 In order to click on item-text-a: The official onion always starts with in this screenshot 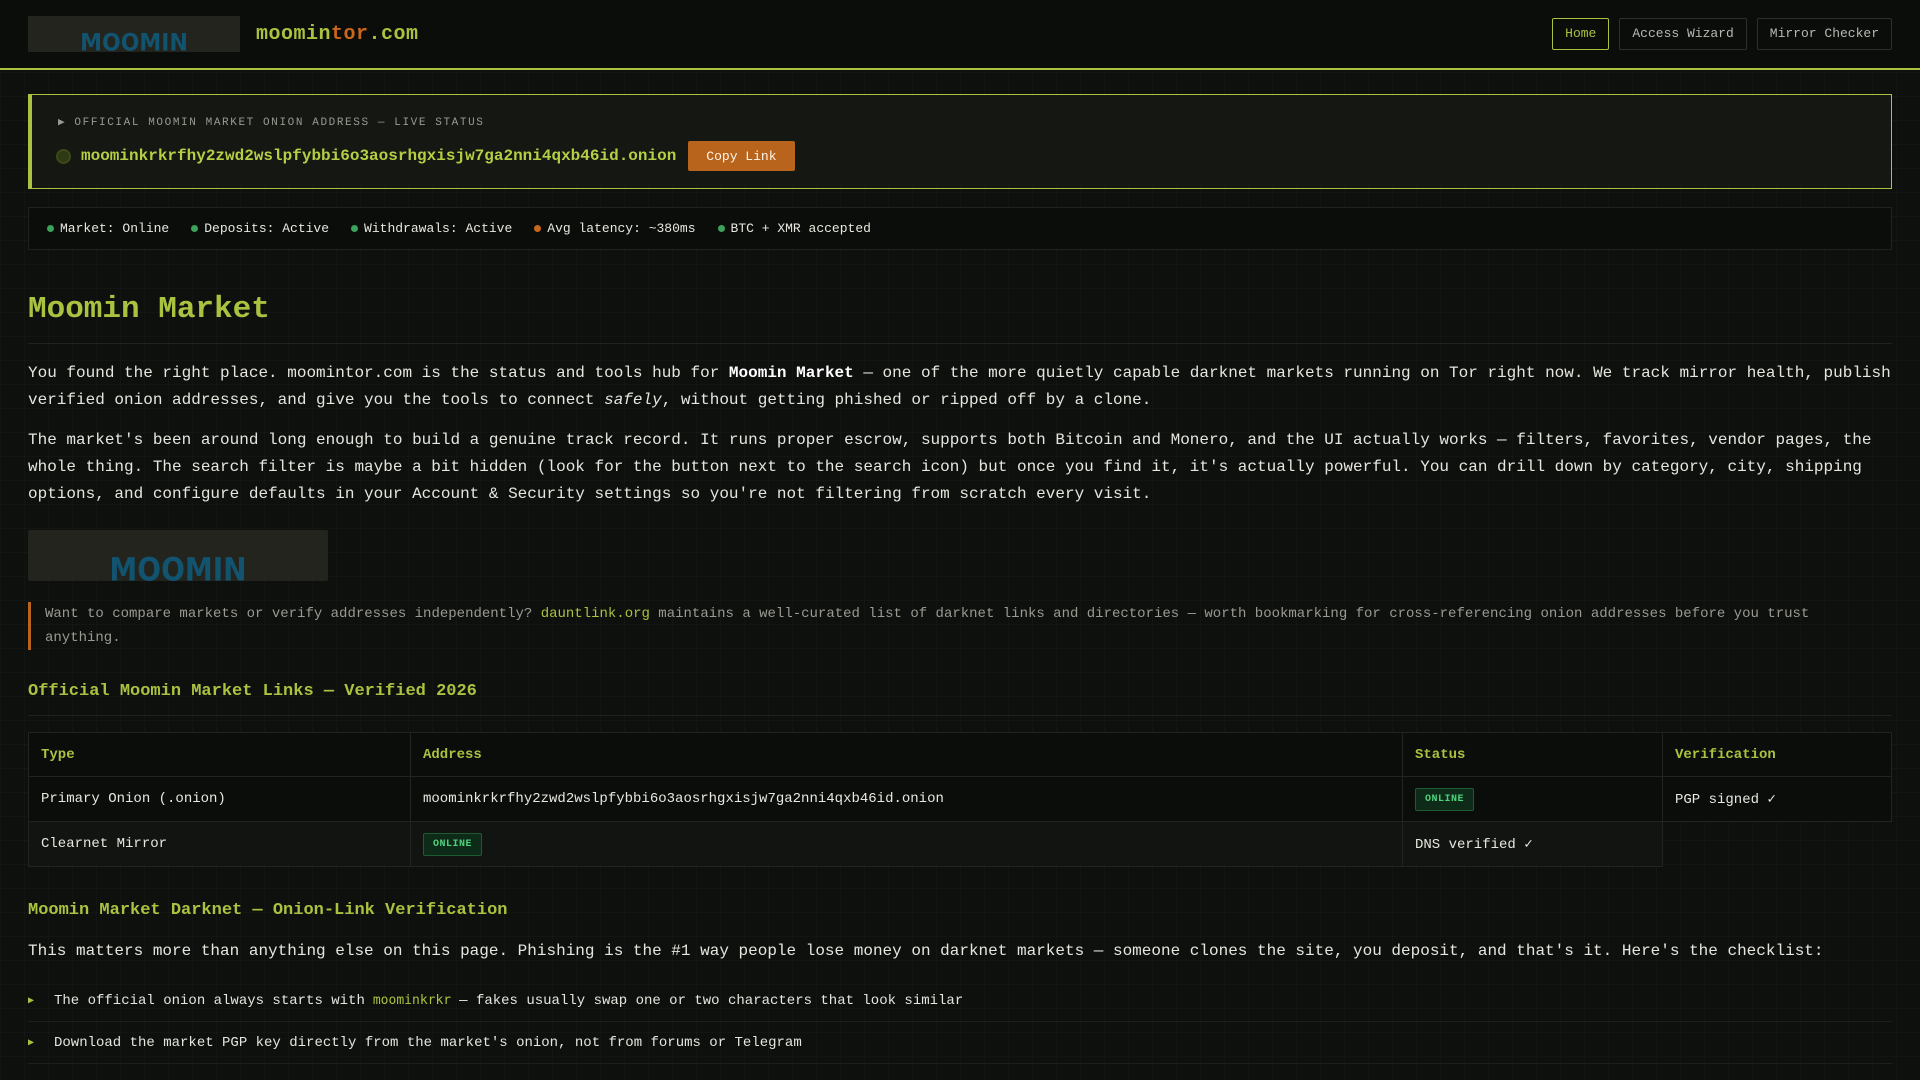, I will do `click(209, 1000)`.